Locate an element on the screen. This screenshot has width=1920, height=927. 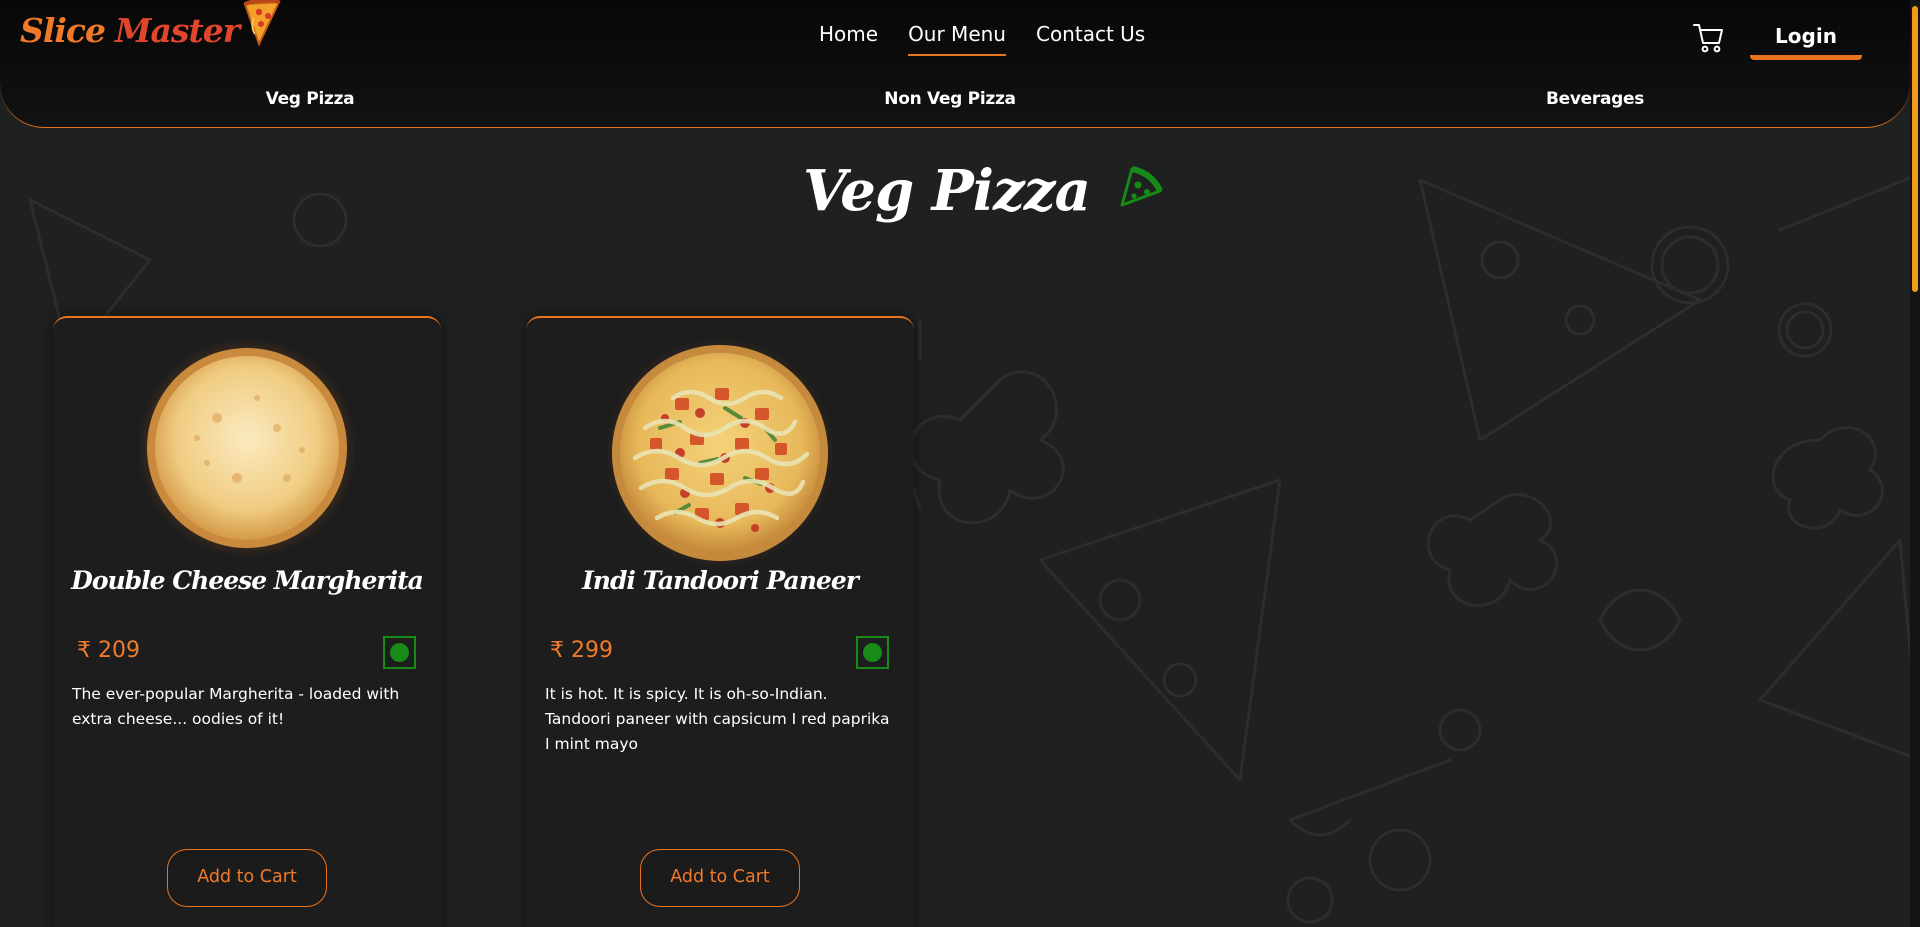
category-beverages: Beverages is located at coordinates (1595, 99).